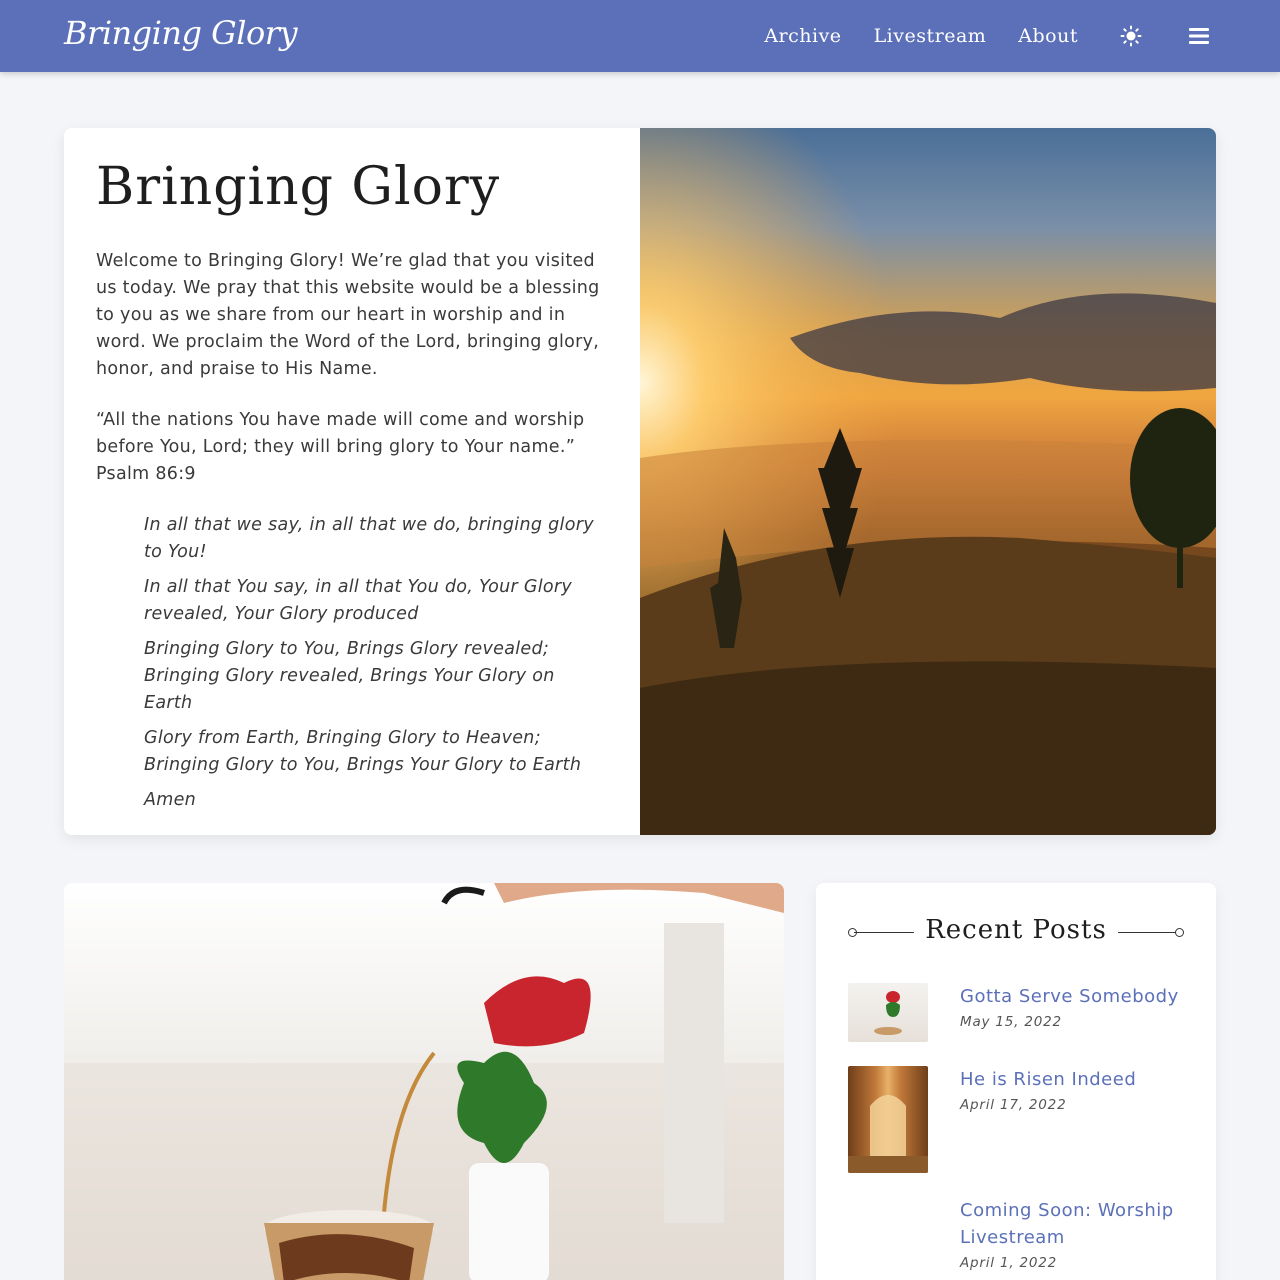 This screenshot has height=1280, width=1280. I want to click on ornament-dot, so click(1179, 932).